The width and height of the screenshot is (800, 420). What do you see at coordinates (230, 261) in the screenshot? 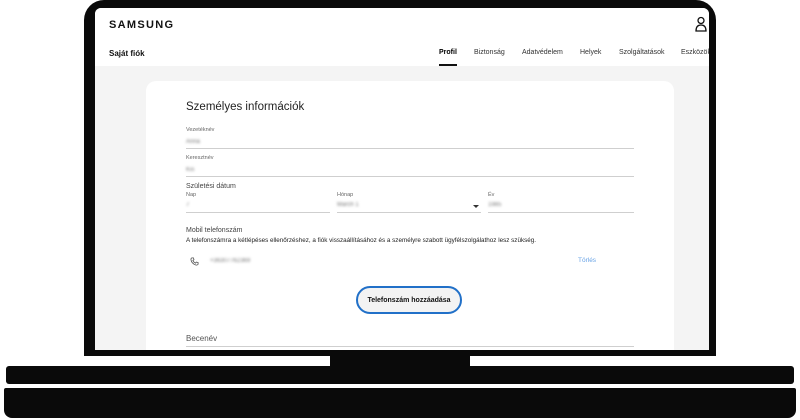
I see `phone-number: +36307762369` at bounding box center [230, 261].